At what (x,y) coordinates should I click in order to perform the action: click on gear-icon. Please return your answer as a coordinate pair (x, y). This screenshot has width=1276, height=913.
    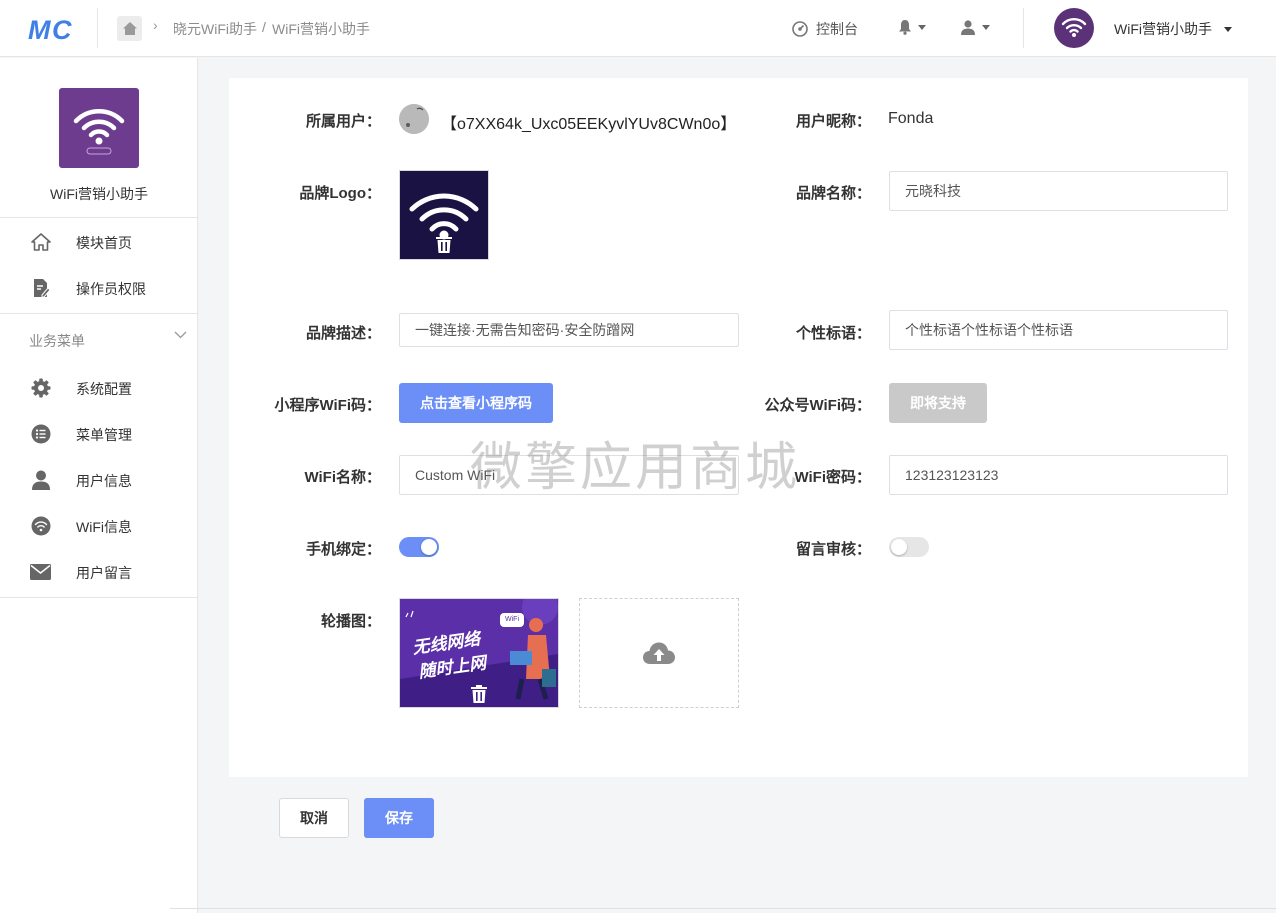
    Looking at the image, I should click on (40, 387).